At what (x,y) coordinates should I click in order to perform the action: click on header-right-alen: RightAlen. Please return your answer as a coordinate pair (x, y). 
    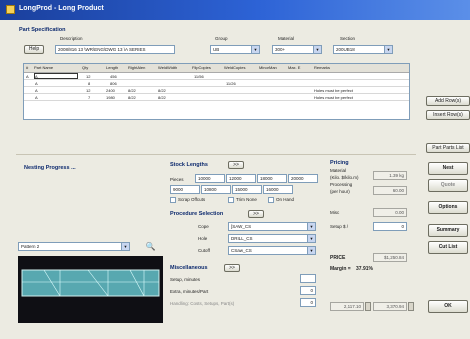
    Looking at the image, I should click on (137, 67).